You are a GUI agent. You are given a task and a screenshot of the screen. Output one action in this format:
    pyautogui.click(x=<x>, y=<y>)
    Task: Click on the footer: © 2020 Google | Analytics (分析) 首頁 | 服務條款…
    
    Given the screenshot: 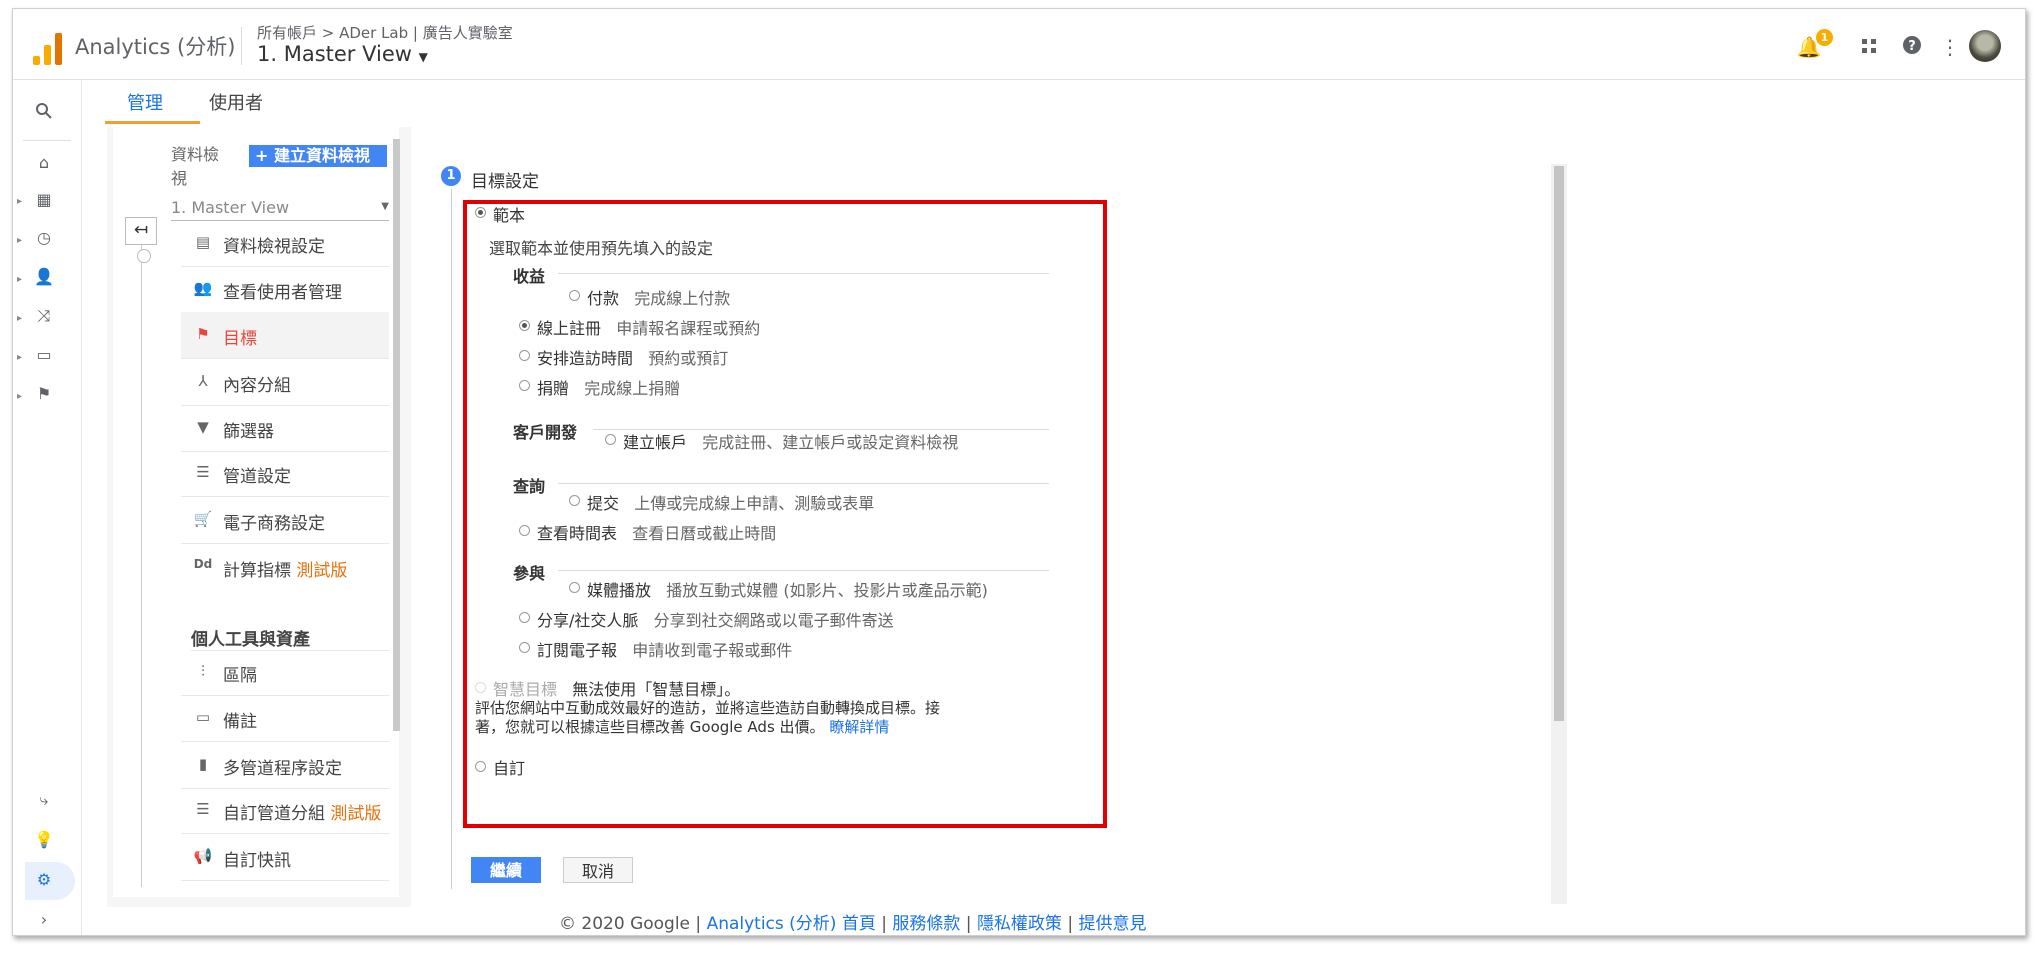 What is the action you would take?
    pyautogui.click(x=853, y=924)
    